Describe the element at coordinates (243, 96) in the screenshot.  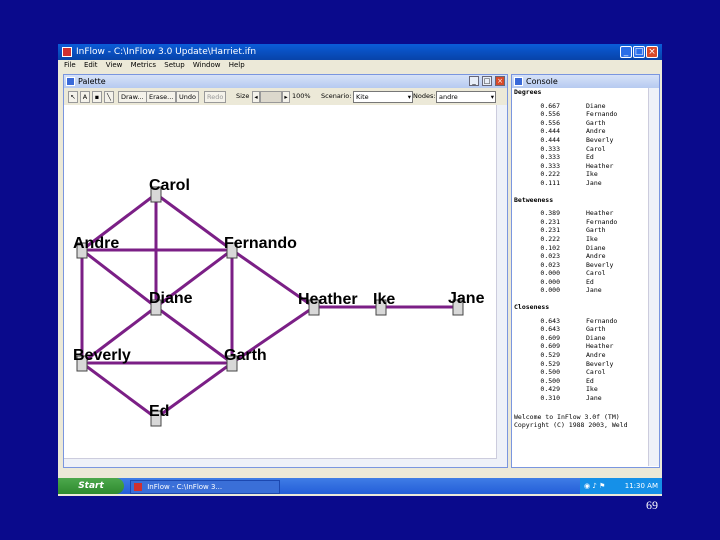
I see `size-label: Size` at that location.